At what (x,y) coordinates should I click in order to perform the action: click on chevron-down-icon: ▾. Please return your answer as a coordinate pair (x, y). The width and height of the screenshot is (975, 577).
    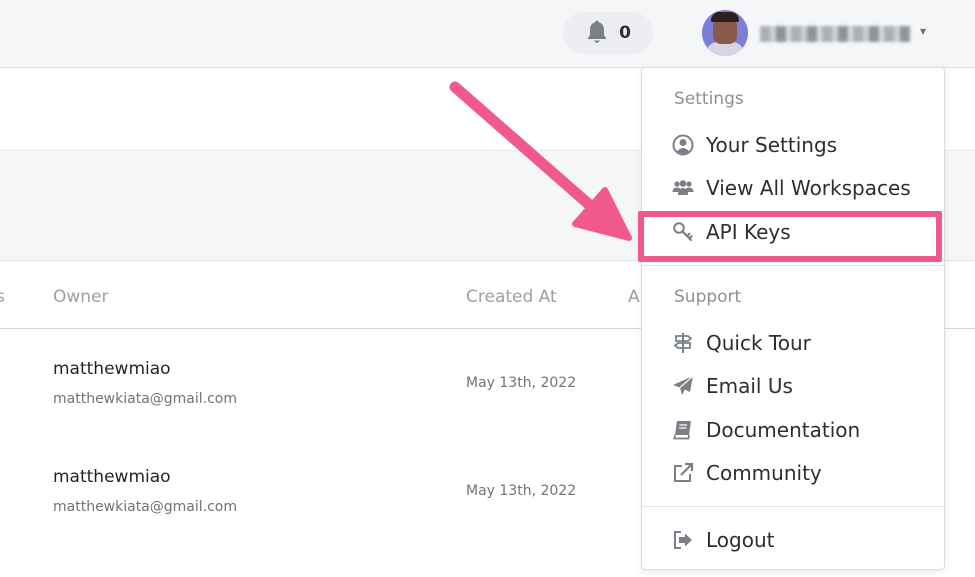
    Looking at the image, I should click on (923, 31).